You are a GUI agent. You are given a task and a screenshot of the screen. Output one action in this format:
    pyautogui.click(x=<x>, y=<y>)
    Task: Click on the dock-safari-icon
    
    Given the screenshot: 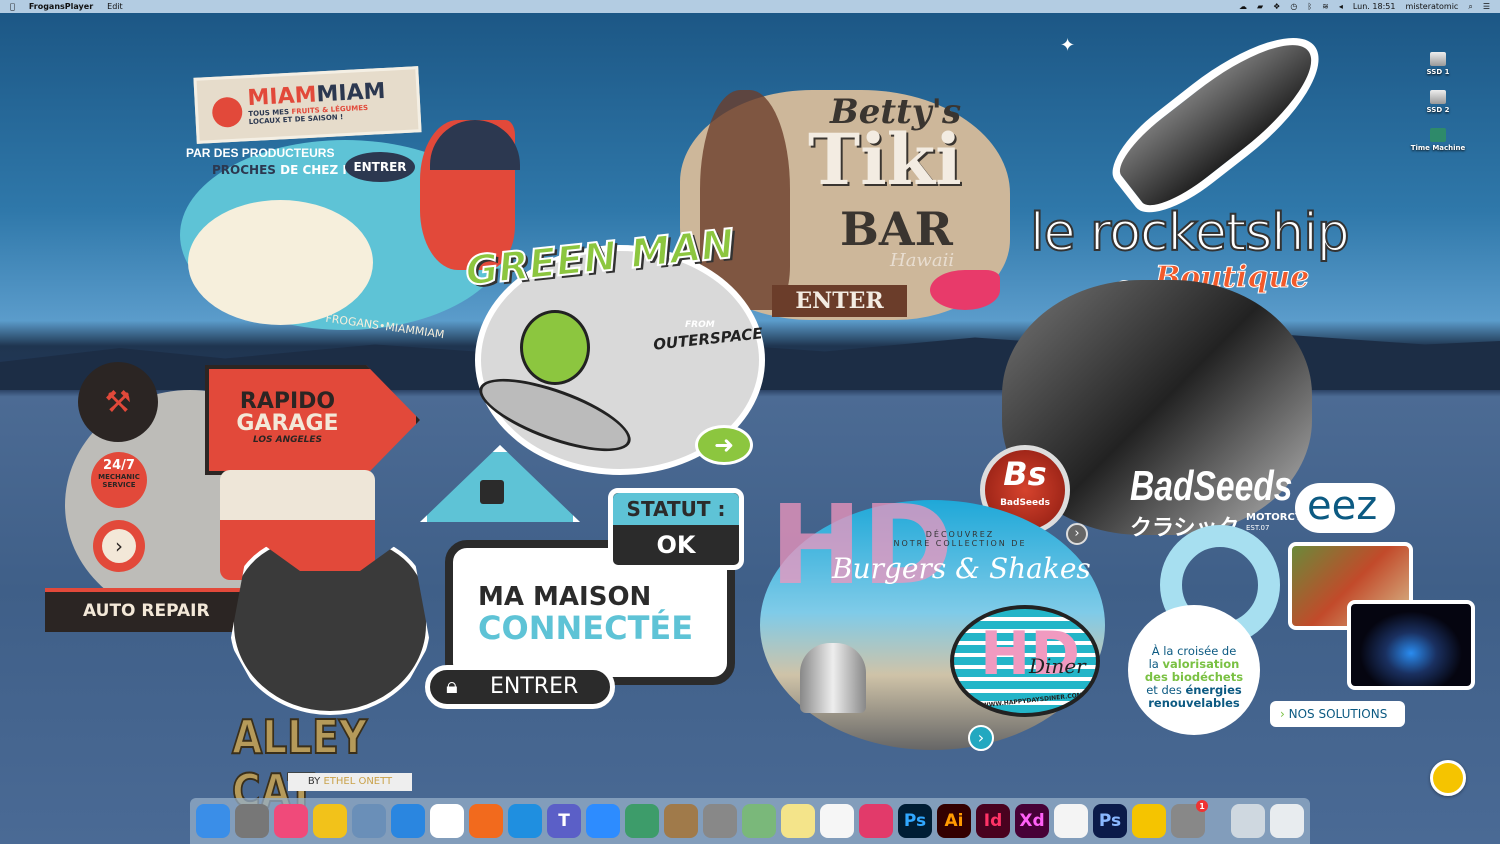 What is the action you would take?
    pyautogui.click(x=408, y=821)
    